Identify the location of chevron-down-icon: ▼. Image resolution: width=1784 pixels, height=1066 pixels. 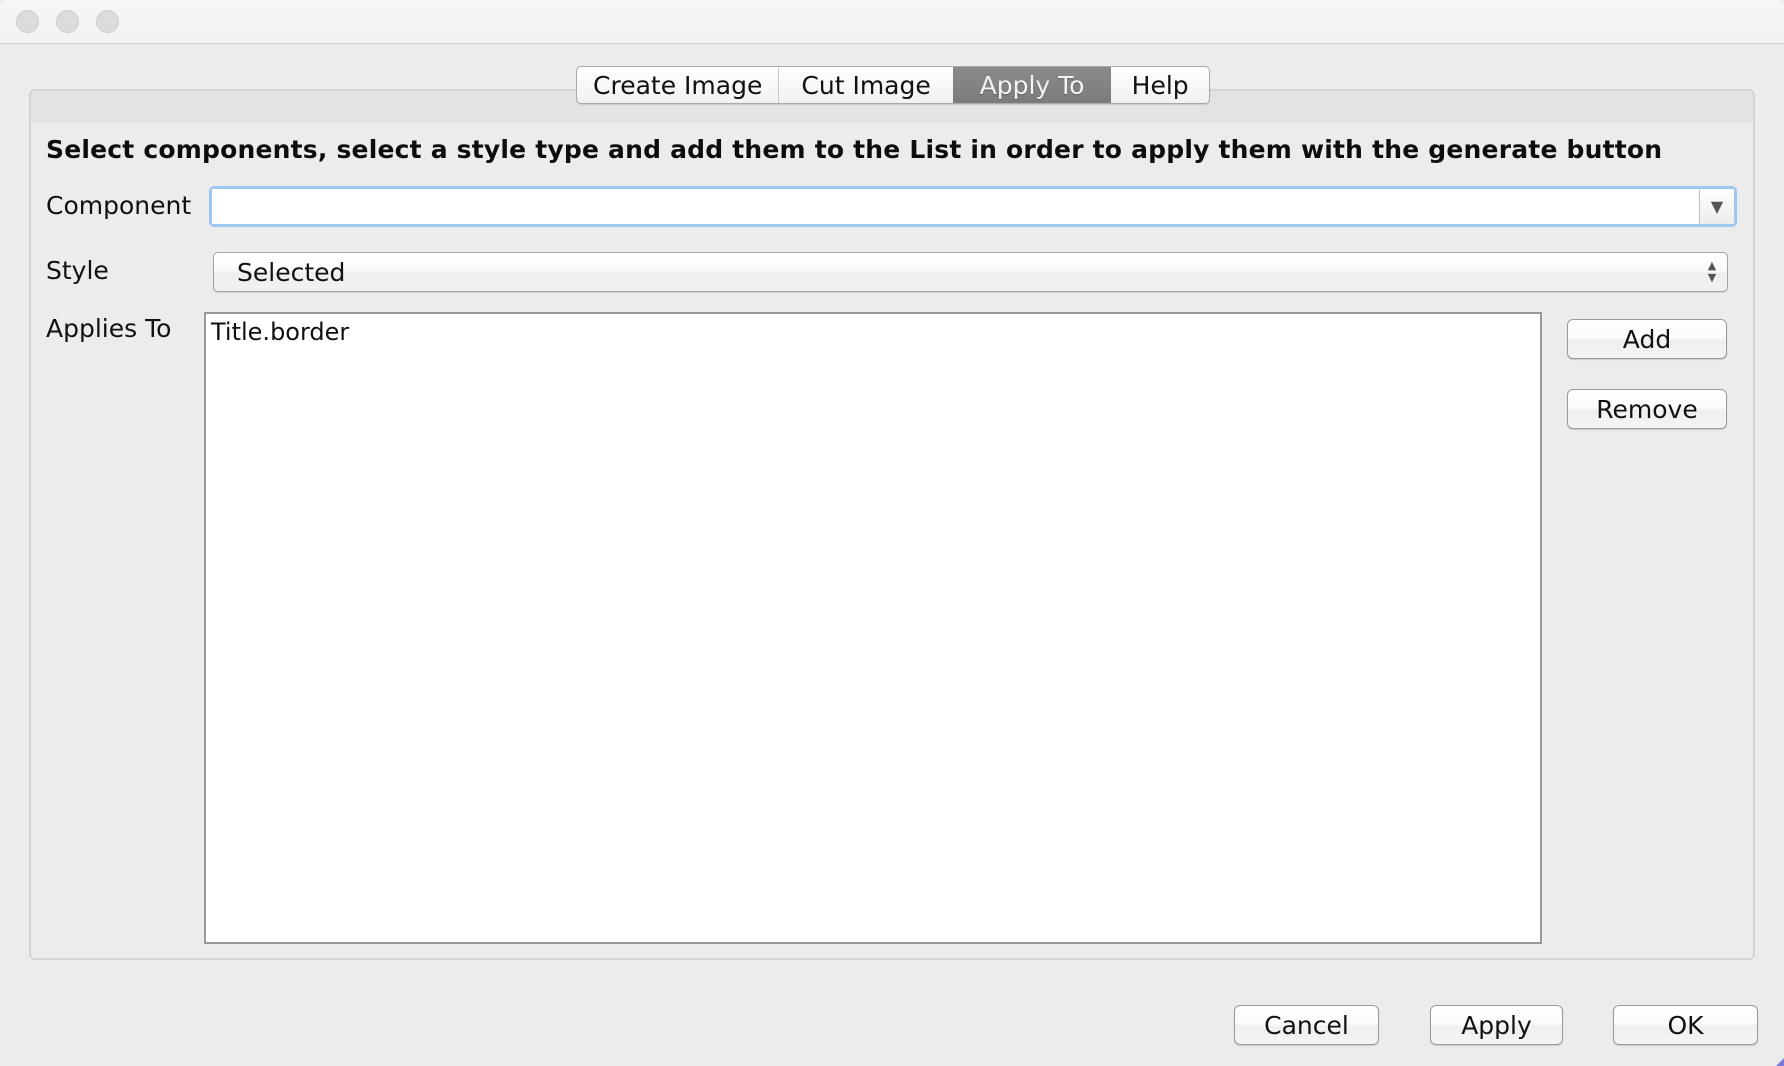
(1717, 206).